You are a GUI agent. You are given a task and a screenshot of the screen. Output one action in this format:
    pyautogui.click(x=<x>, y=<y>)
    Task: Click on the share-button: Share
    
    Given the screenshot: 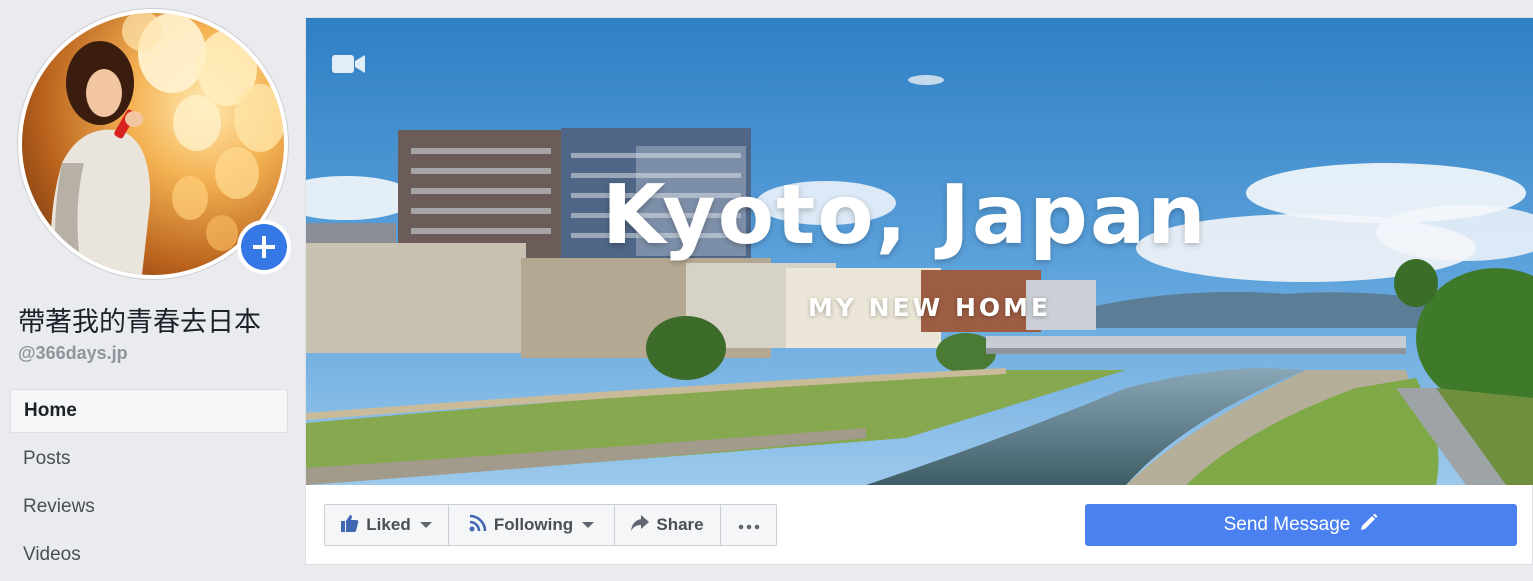 What is the action you would take?
    pyautogui.click(x=668, y=525)
    